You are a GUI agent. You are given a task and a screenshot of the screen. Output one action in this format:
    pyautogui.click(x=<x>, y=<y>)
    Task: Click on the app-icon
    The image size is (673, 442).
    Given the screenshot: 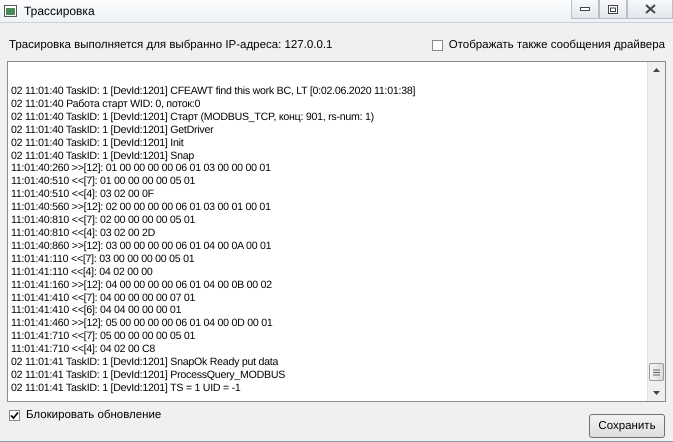 What is the action you would take?
    pyautogui.click(x=11, y=11)
    